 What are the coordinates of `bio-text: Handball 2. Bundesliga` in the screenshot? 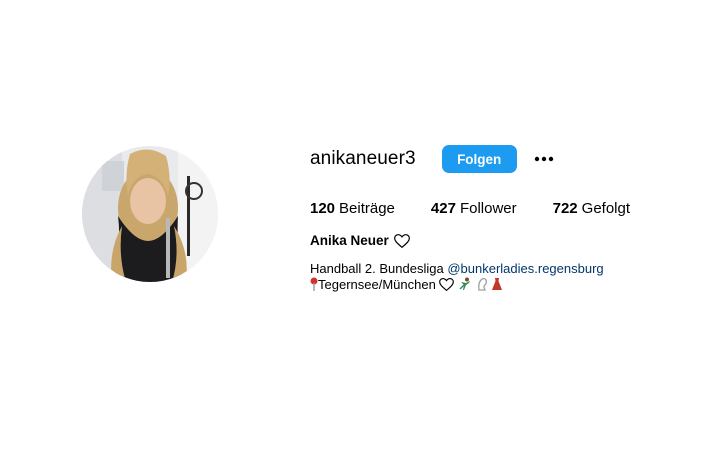 It's located at (377, 268).